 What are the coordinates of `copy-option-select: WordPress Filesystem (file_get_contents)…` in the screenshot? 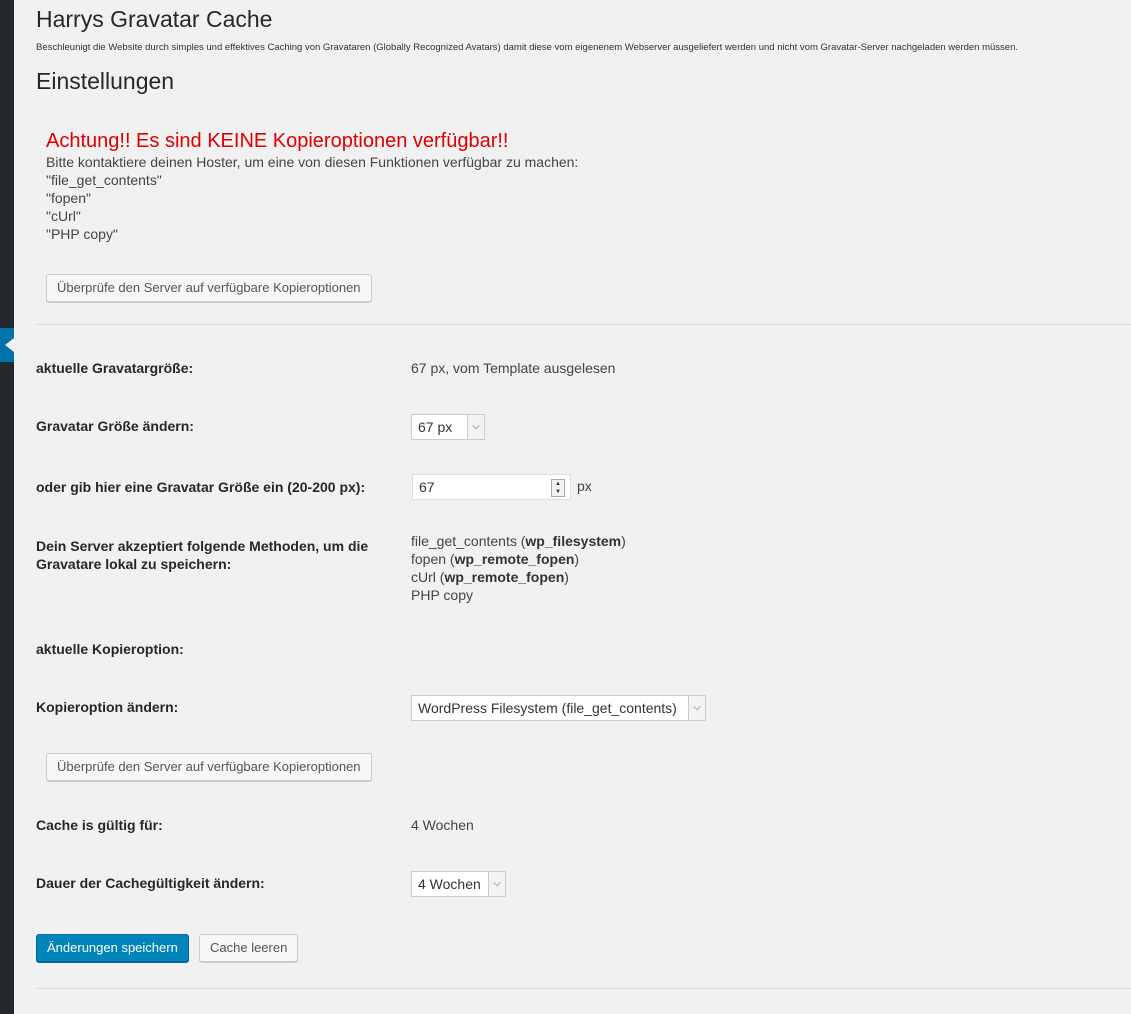 It's located at (558, 708).